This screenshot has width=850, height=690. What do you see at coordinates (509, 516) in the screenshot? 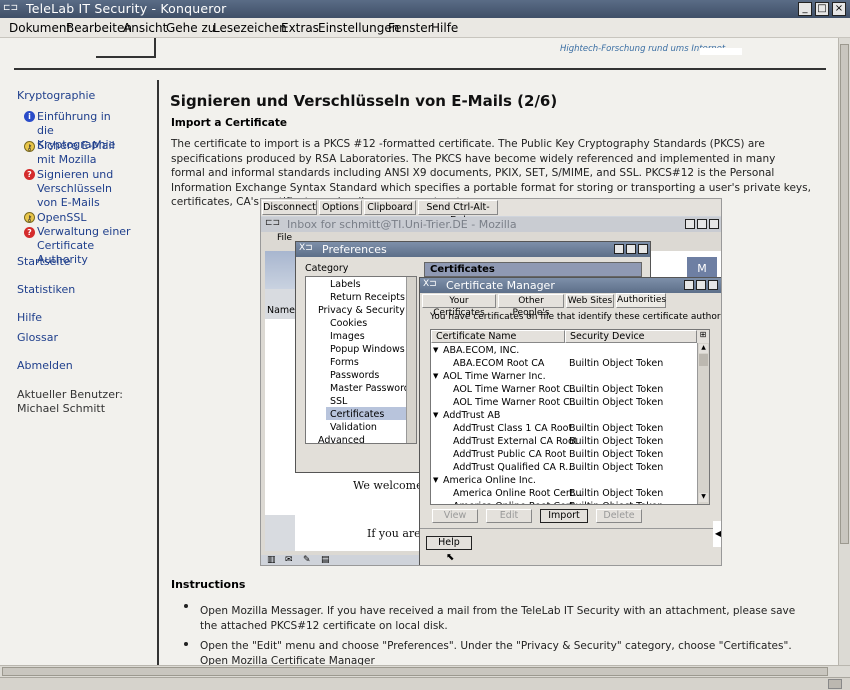
I see `edit-button: Edit` at bounding box center [509, 516].